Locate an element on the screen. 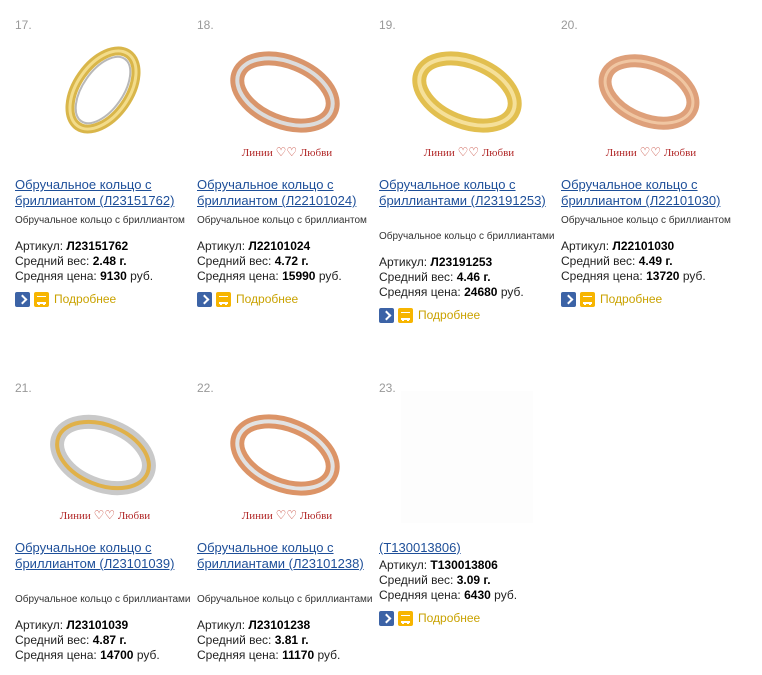  weight-value: 4.87 г. is located at coordinates (109, 640).